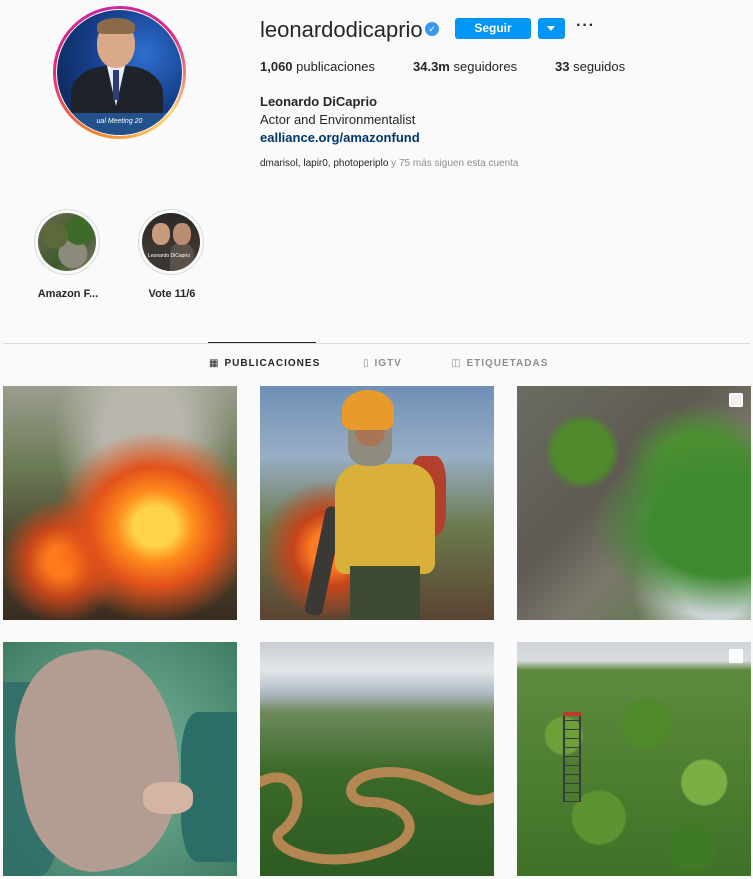 The width and height of the screenshot is (753, 879). I want to click on suggestions-dropdown-button, so click(551, 28).